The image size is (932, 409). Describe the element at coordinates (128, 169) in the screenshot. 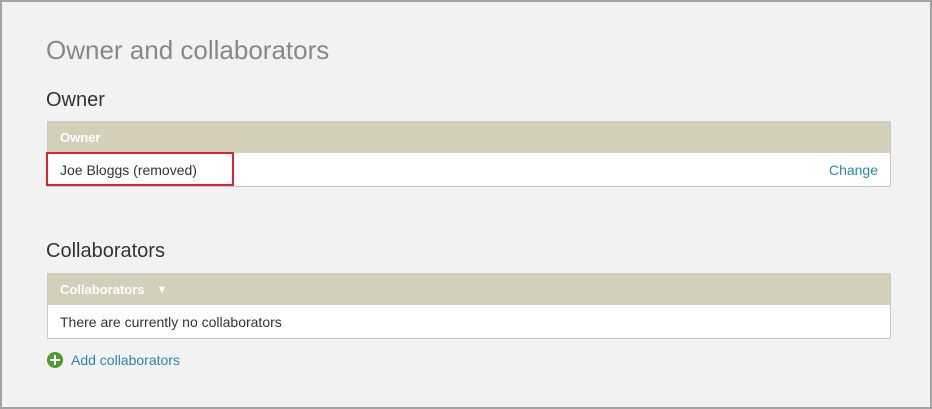

I see `owner-name: Joe Bloggs (removed)` at that location.